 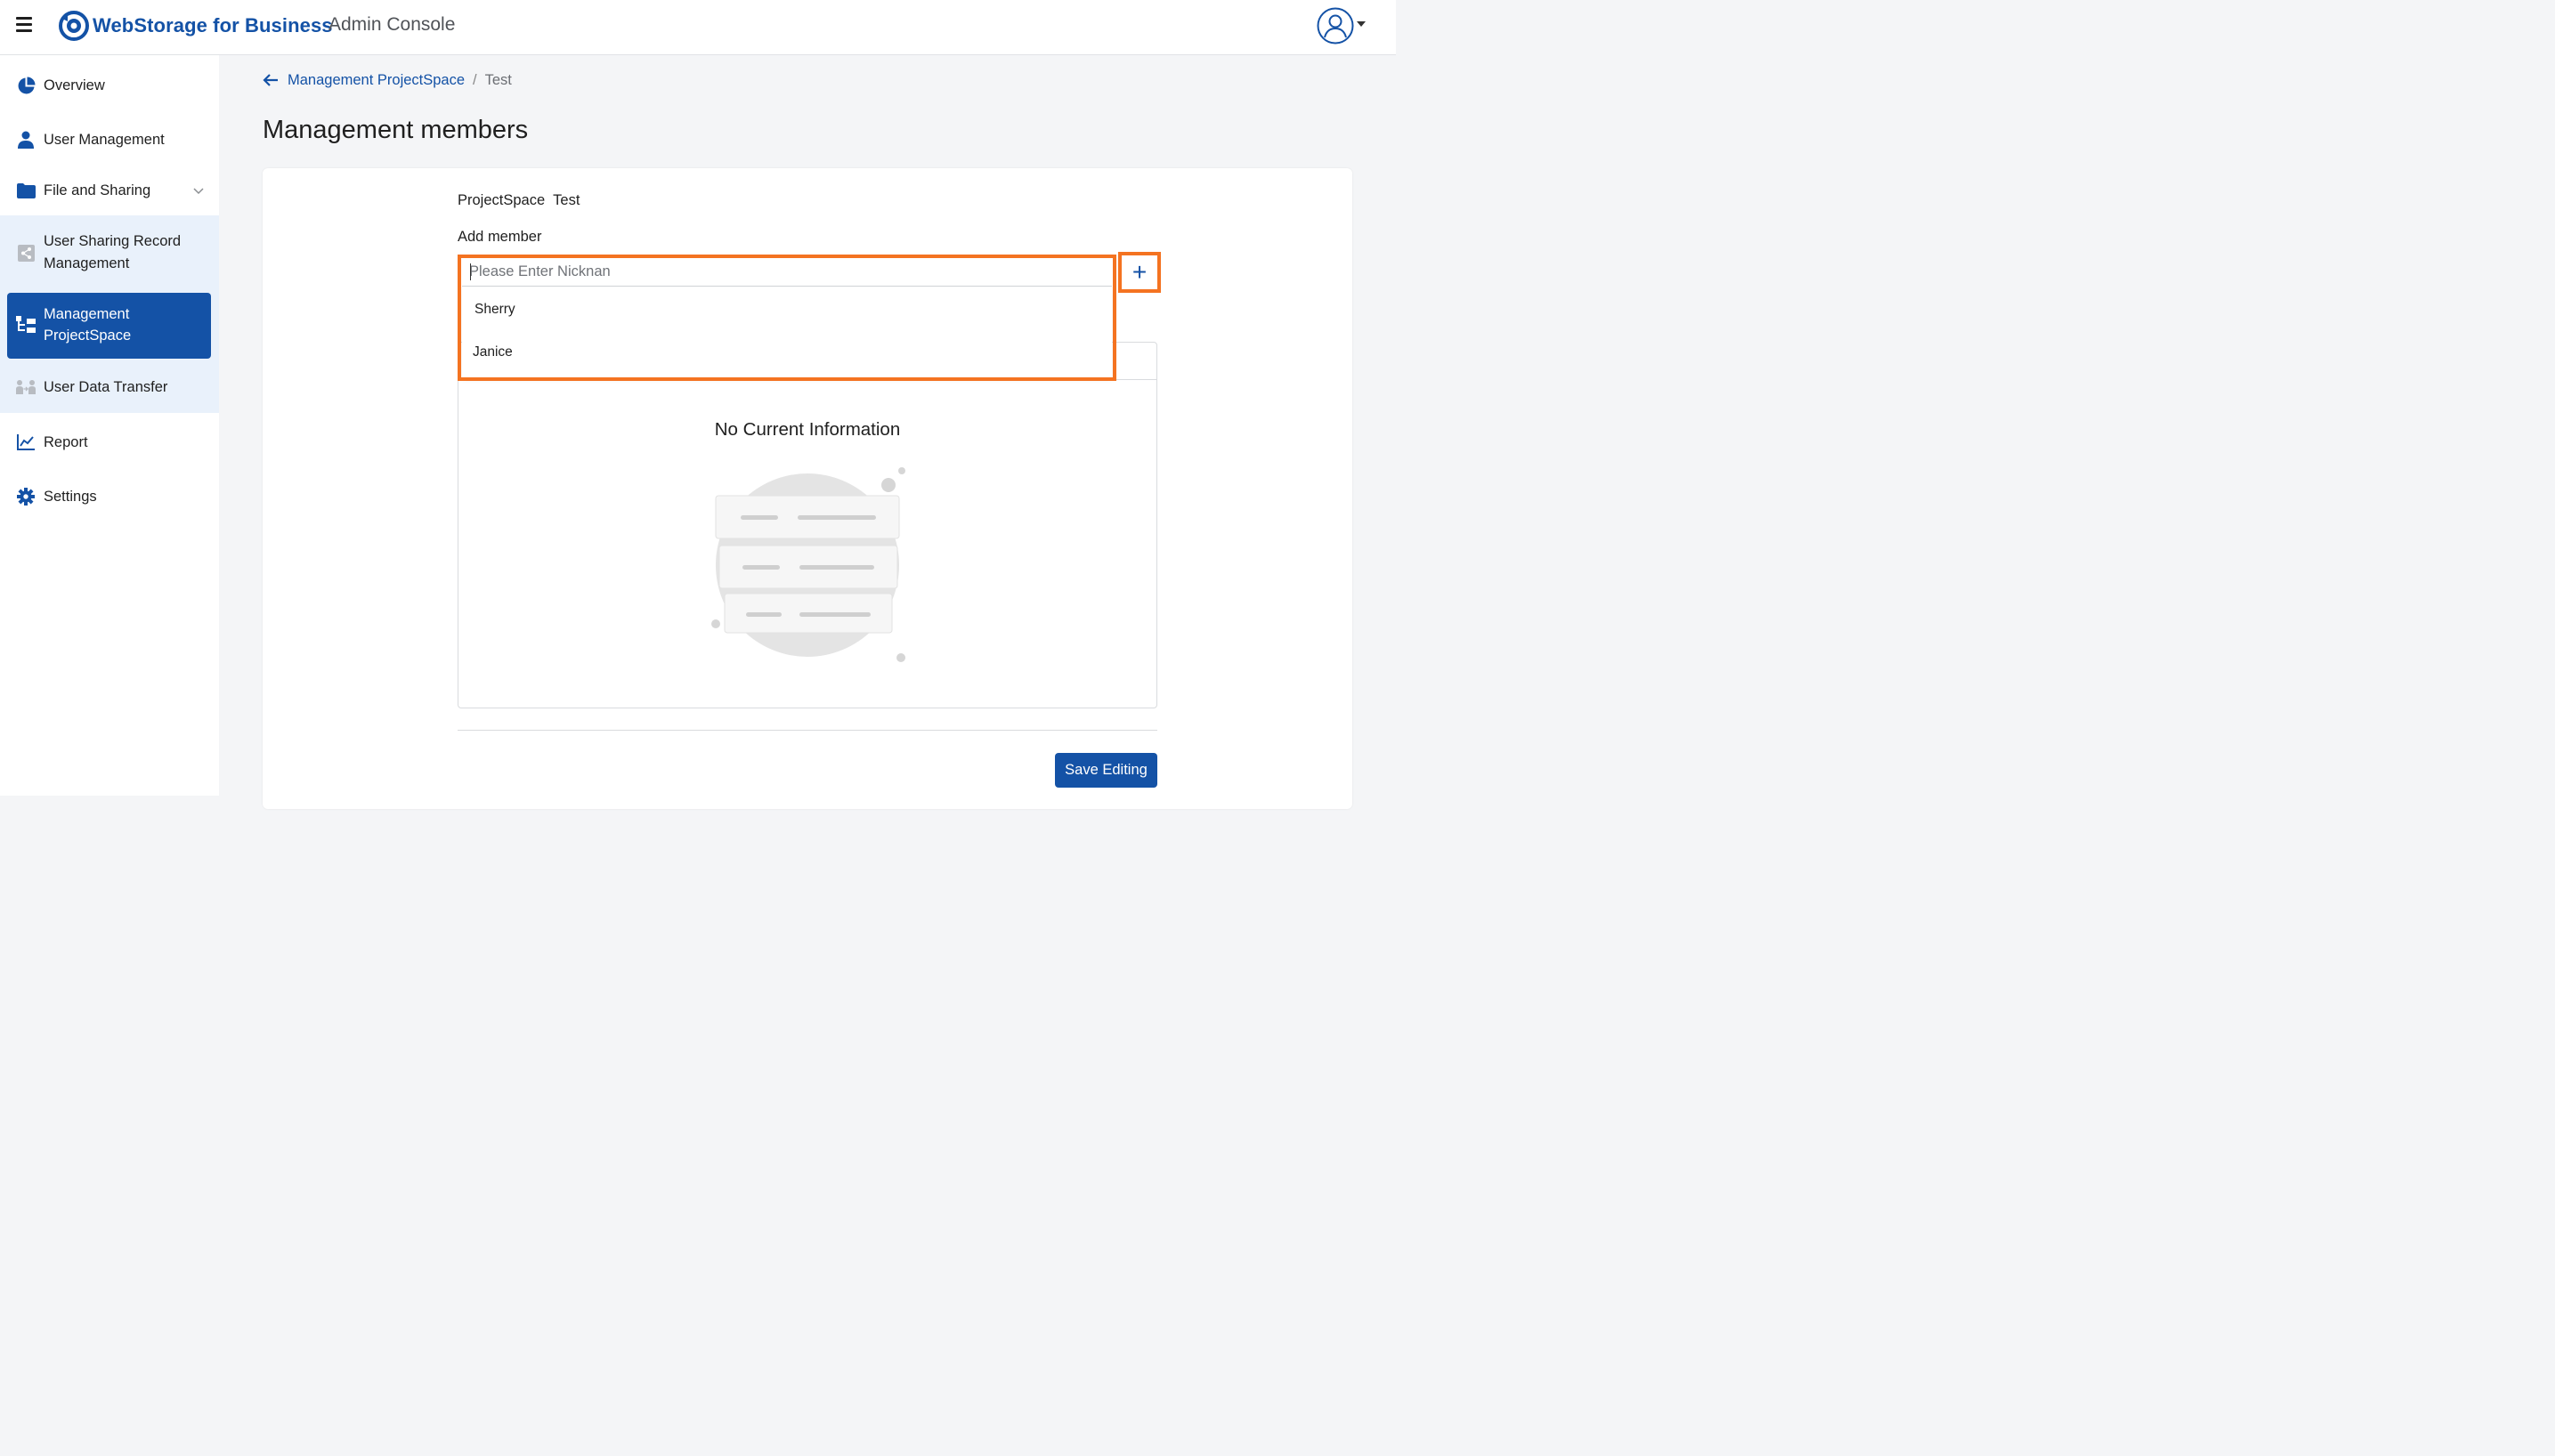 I want to click on sidebar-item-user-data-transfer: User Data Transfer, so click(x=109, y=387).